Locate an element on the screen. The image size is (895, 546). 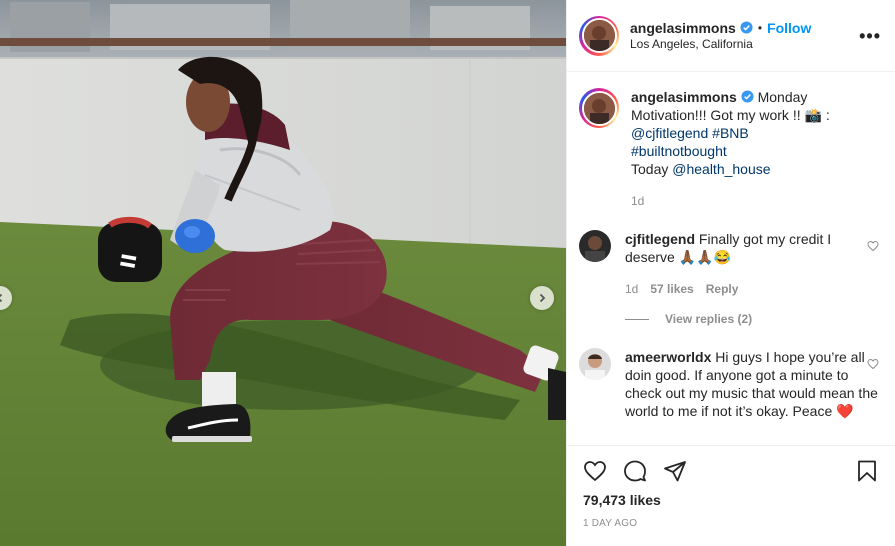
caption-avatar is located at coordinates (599, 108).